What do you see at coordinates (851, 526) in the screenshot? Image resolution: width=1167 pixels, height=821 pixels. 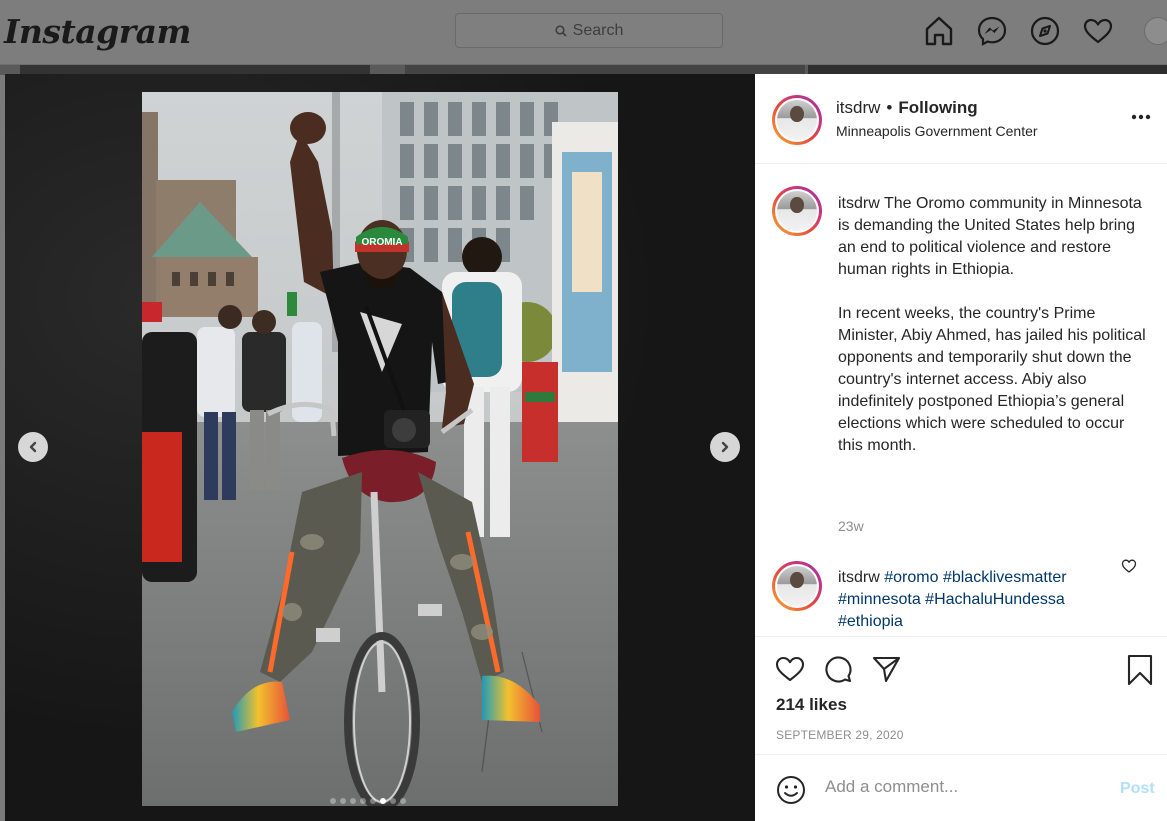 I see `caption-timestamp: 23w` at bounding box center [851, 526].